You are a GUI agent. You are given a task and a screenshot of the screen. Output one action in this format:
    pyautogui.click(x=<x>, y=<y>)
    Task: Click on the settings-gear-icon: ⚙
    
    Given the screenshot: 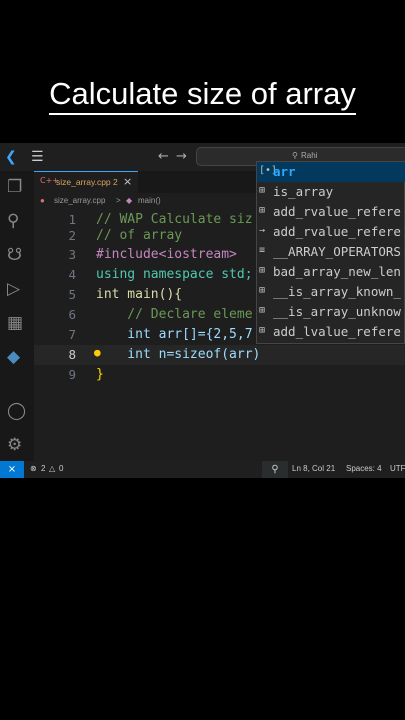 What is the action you would take?
    pyautogui.click(x=14, y=445)
    